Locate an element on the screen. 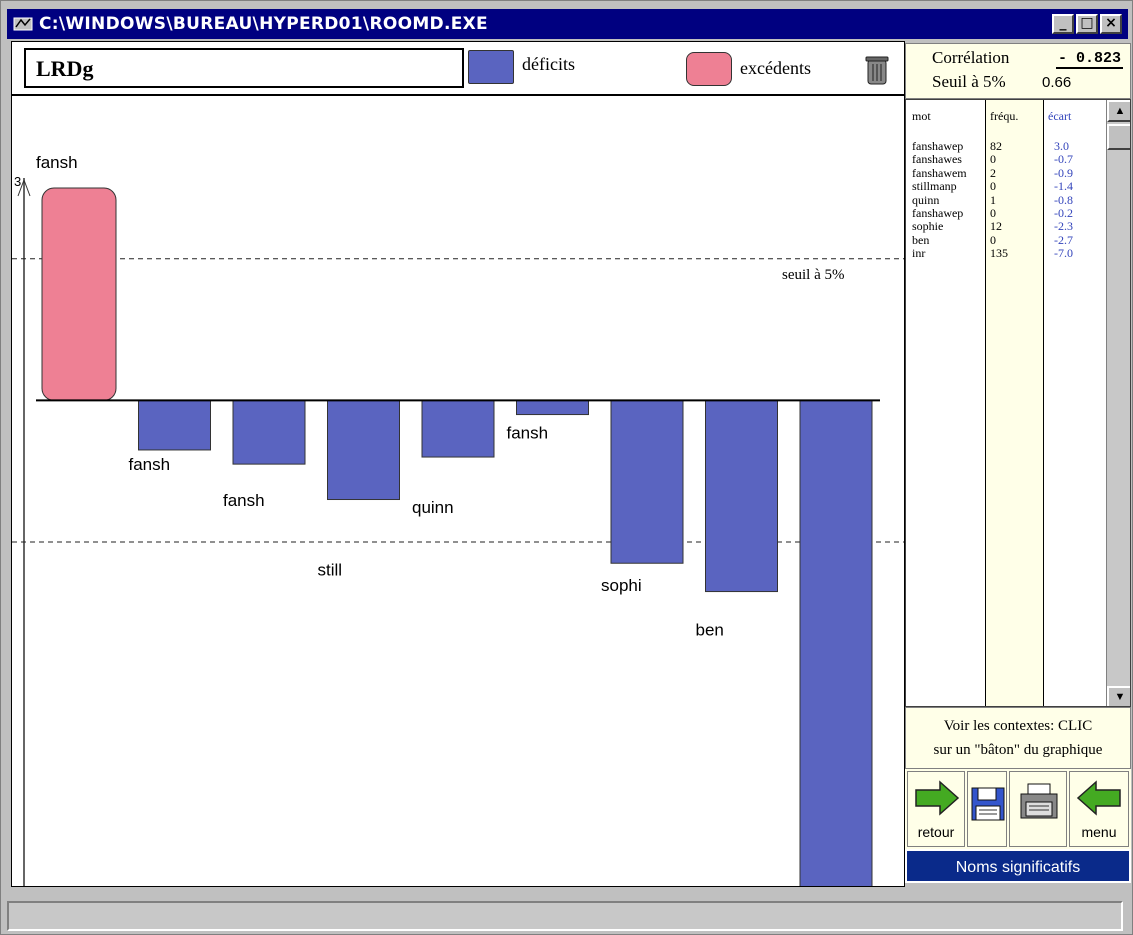  word-cell: fanshawem is located at coordinates (948, 173).